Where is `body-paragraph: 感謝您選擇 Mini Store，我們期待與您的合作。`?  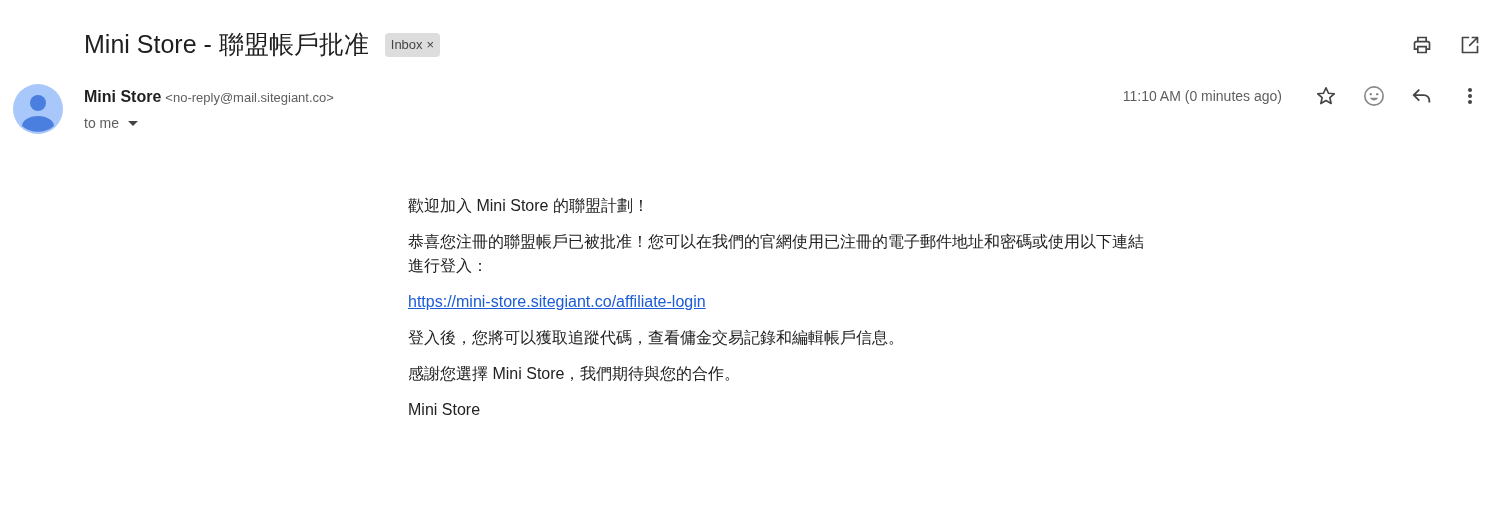 body-paragraph: 感謝您選擇 Mini Store，我們期待與您的合作。 is located at coordinates (575, 373).